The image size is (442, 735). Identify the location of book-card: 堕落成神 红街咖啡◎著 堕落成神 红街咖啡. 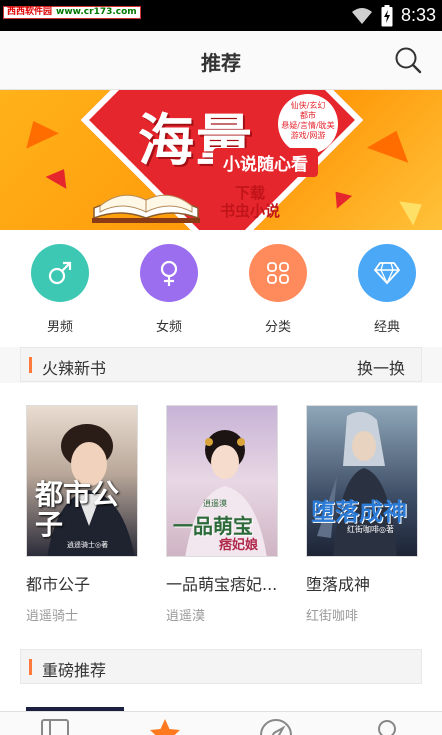
(362, 514).